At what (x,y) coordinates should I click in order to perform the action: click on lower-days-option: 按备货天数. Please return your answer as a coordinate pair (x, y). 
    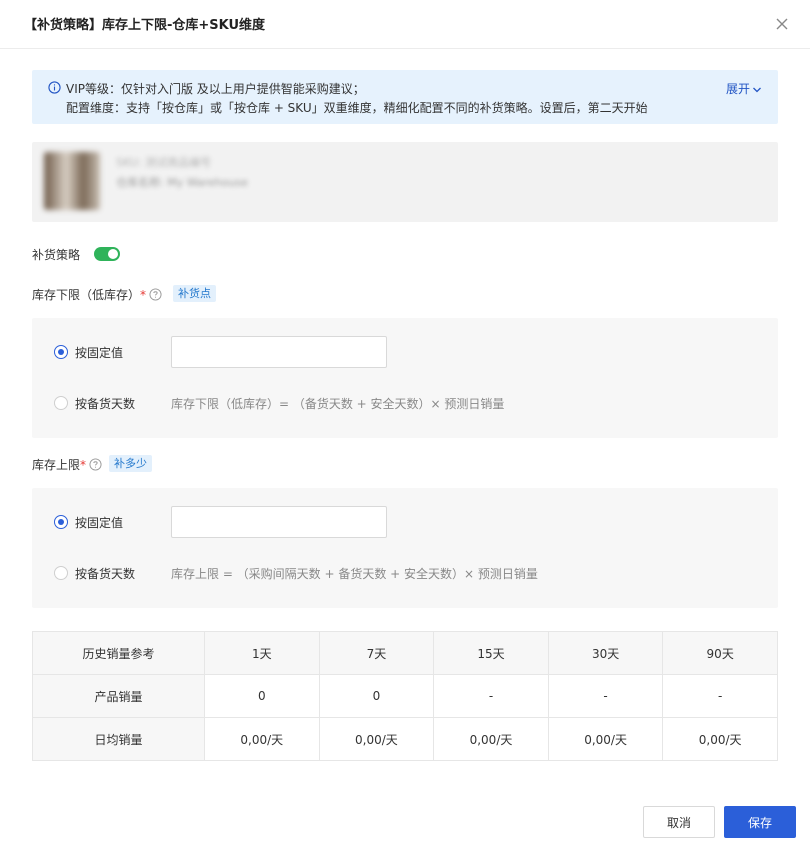
    Looking at the image, I should click on (94, 403).